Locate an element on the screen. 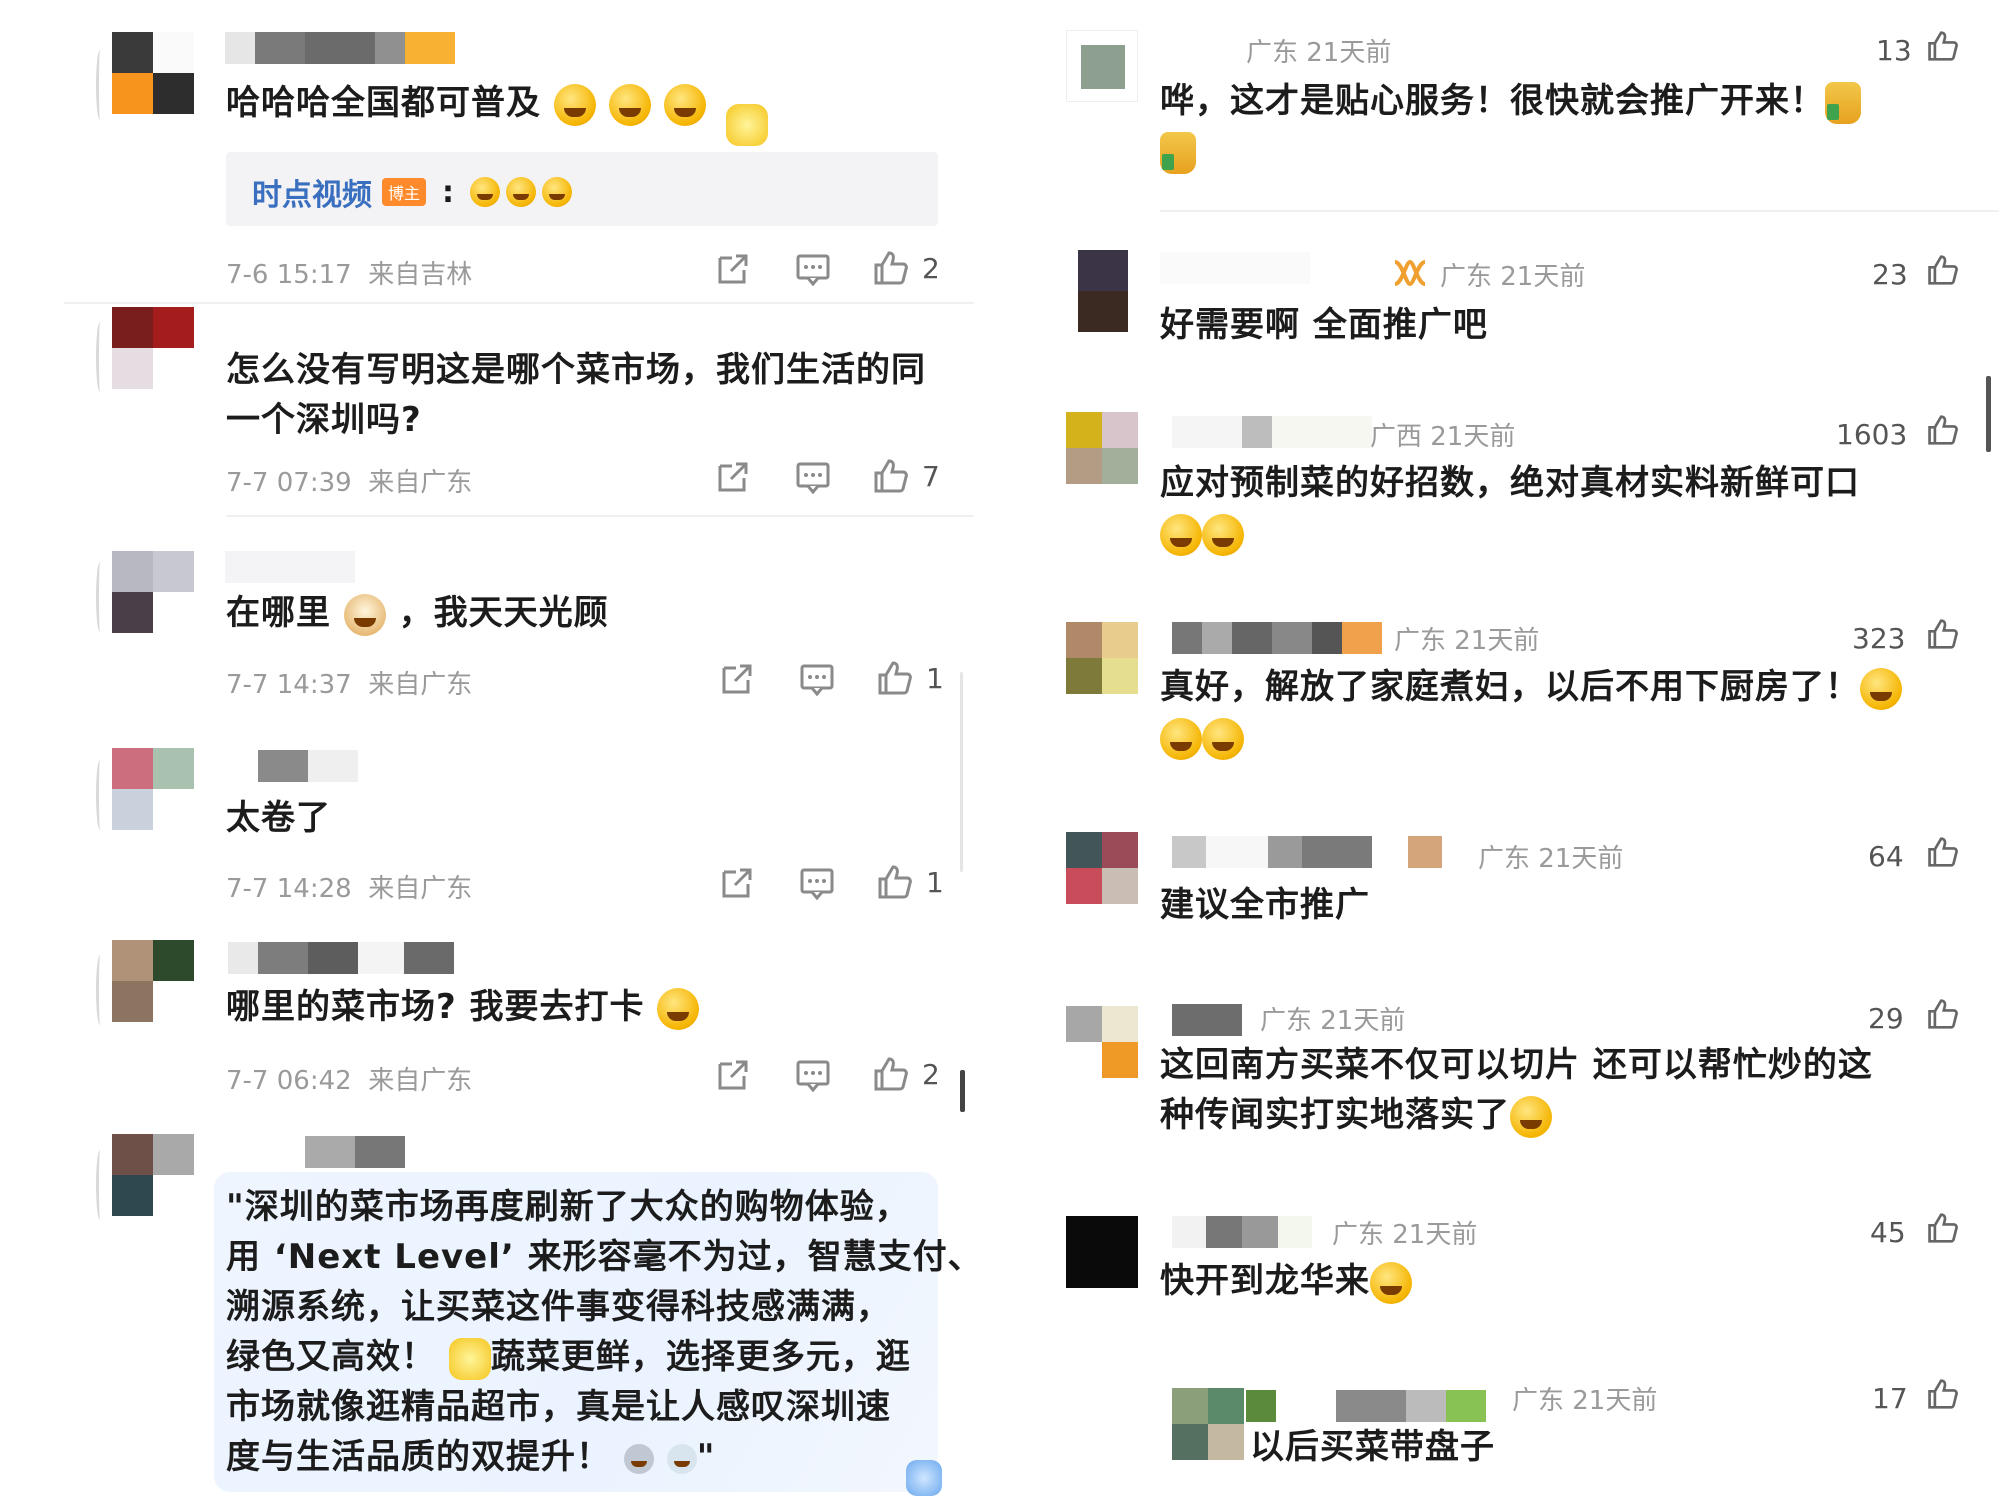 This screenshot has width=1999, height=1499. comment-text: 真好，解放了家庭煮妇，以后不用下厨房了！ is located at coordinates (1560, 712).